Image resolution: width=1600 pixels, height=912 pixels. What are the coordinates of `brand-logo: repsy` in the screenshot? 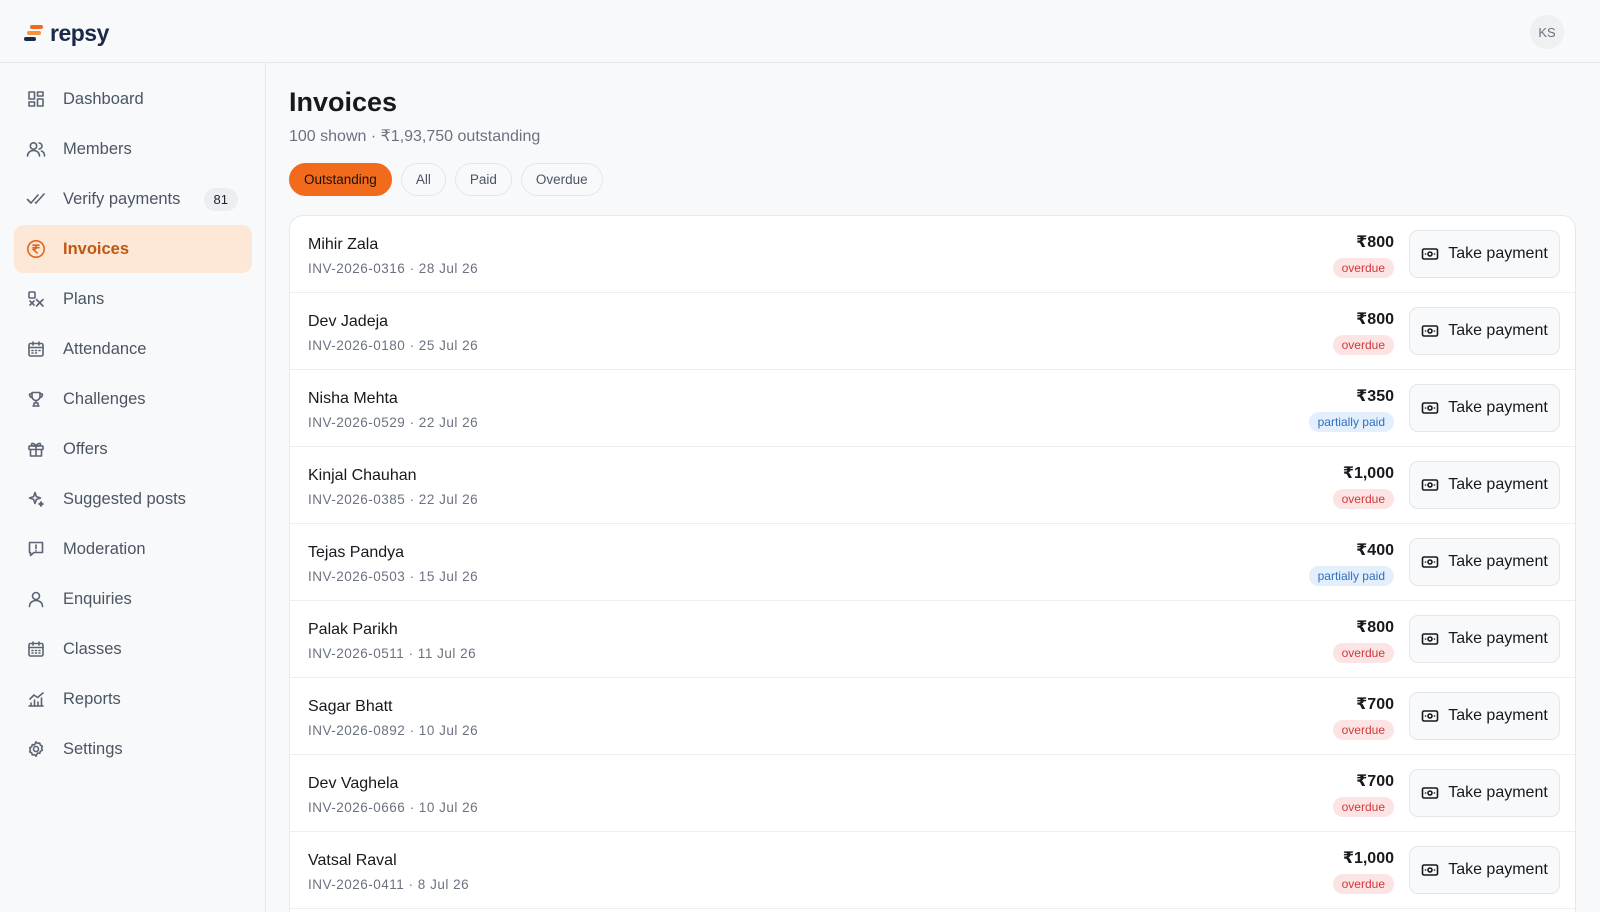 It's located at (66, 33).